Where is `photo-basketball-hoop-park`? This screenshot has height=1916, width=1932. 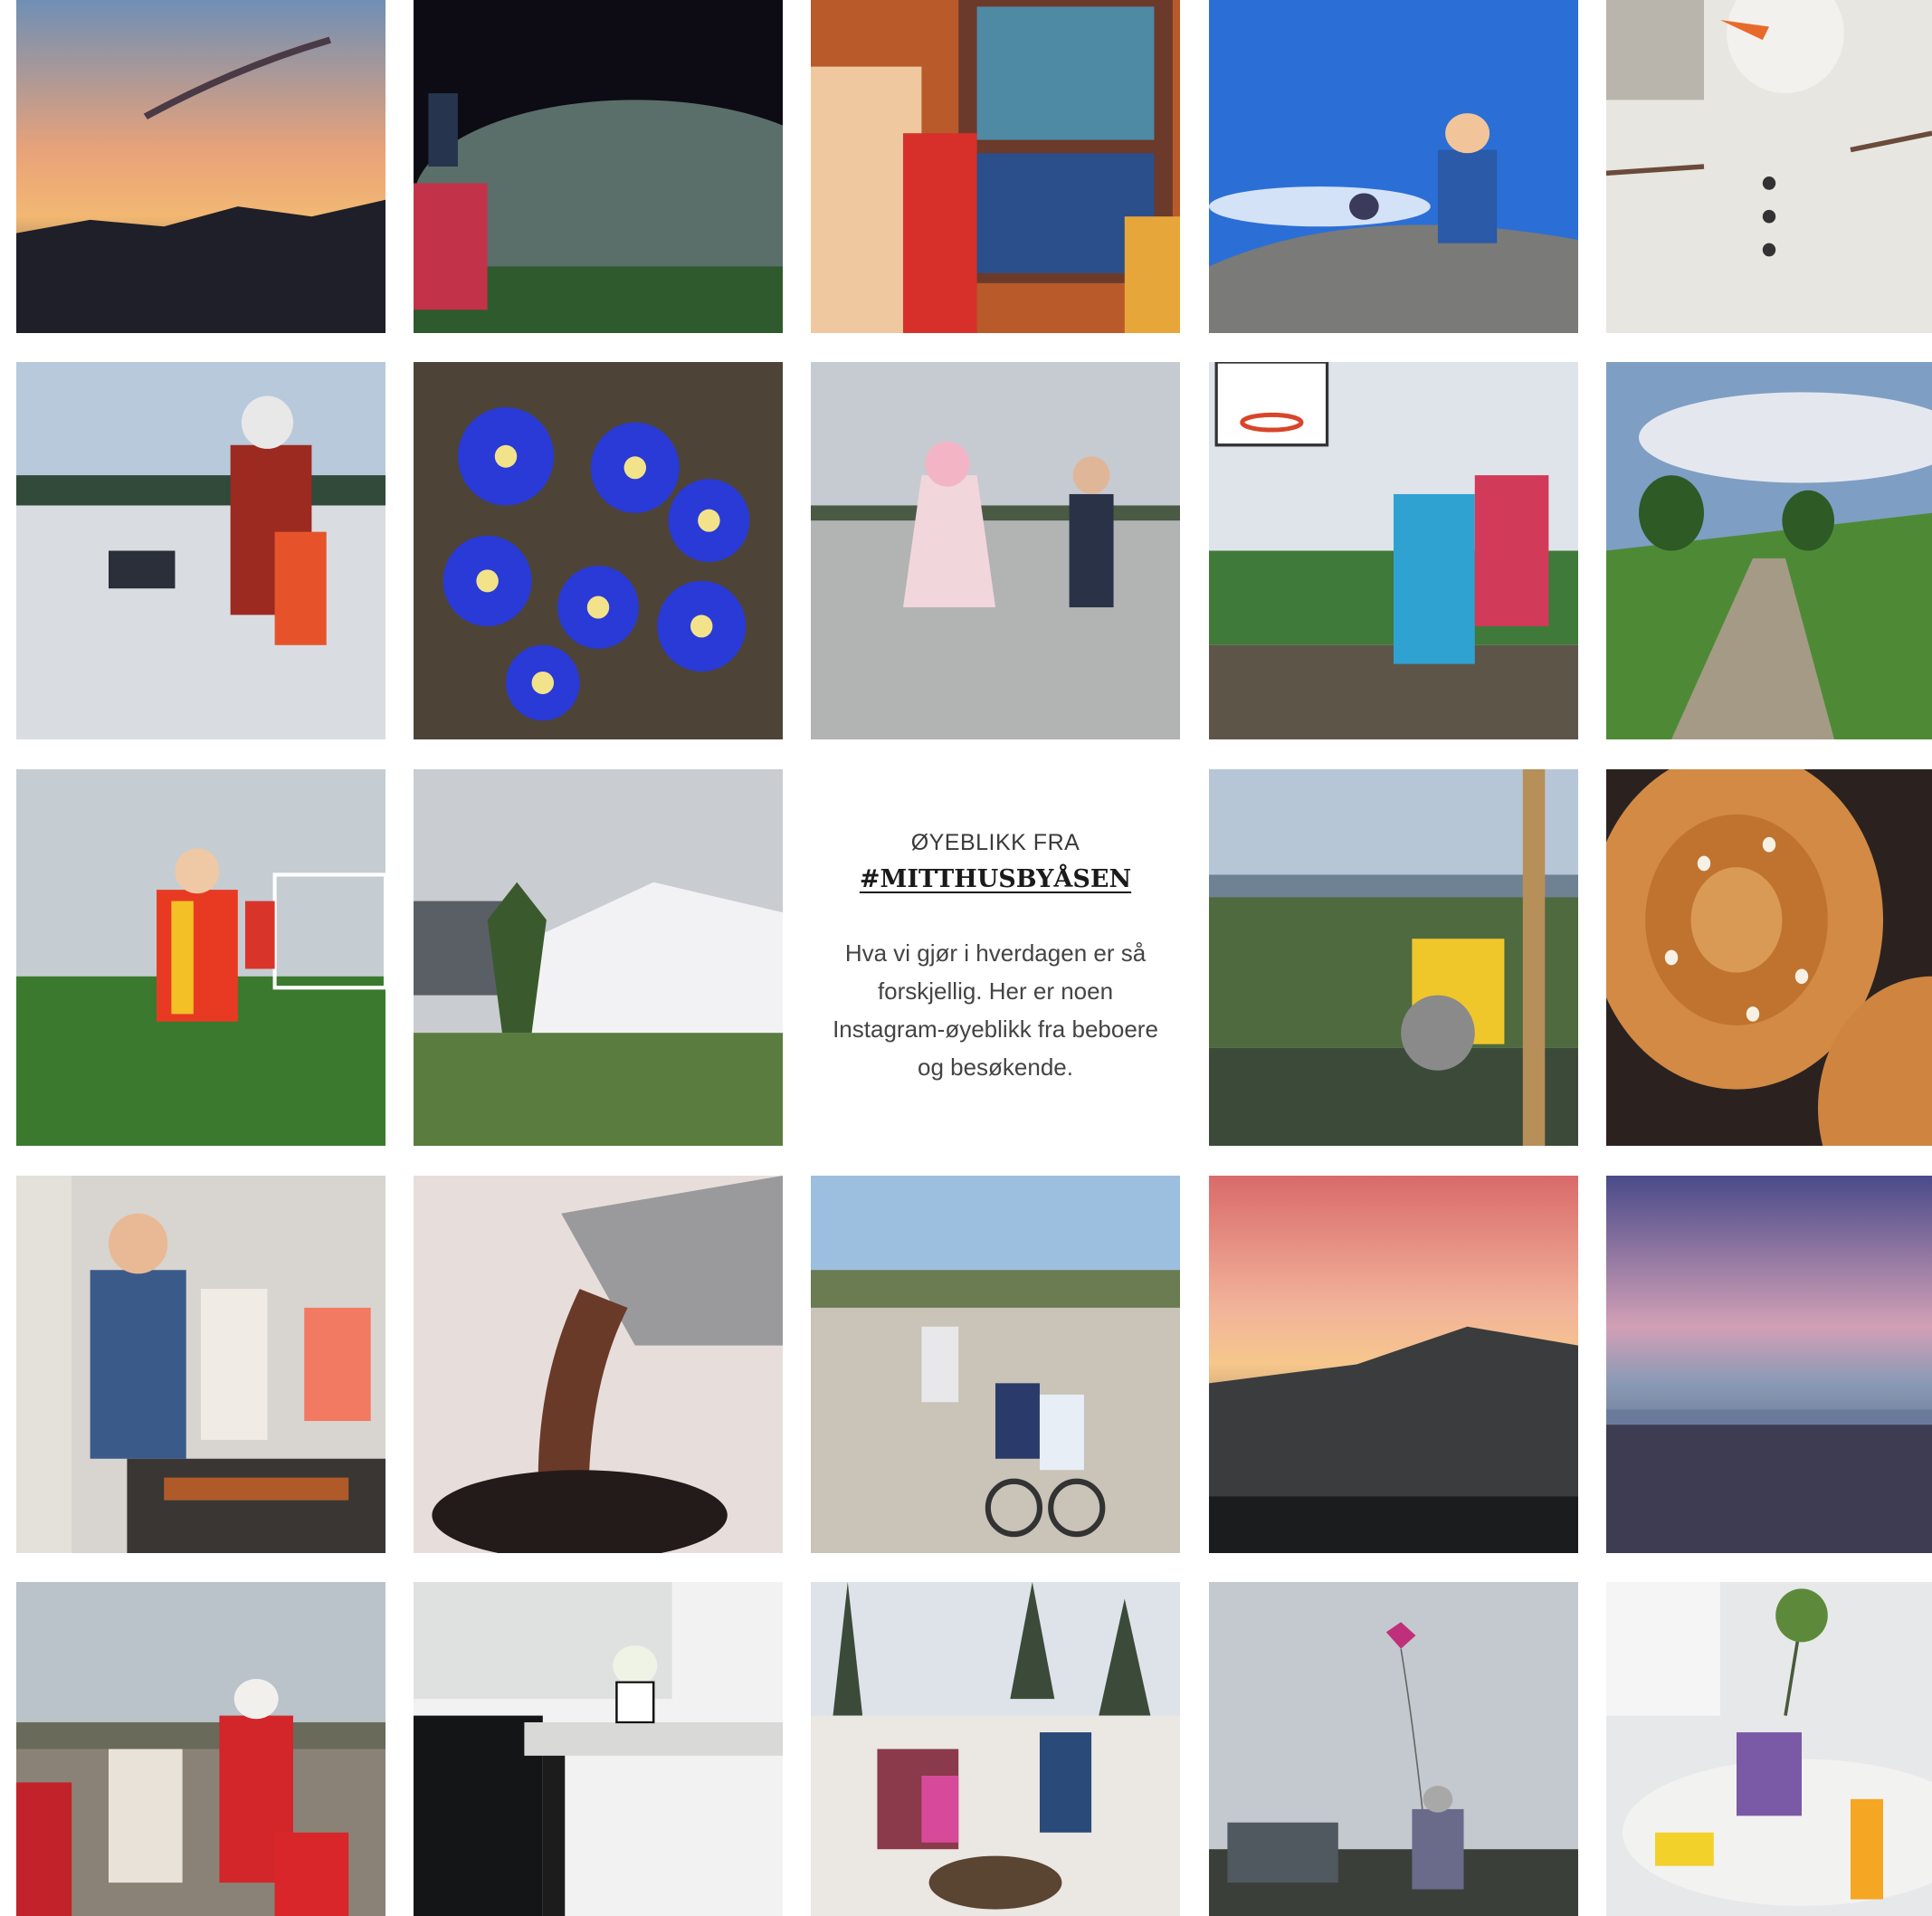
photo-basketball-hoop-park is located at coordinates (1393, 550).